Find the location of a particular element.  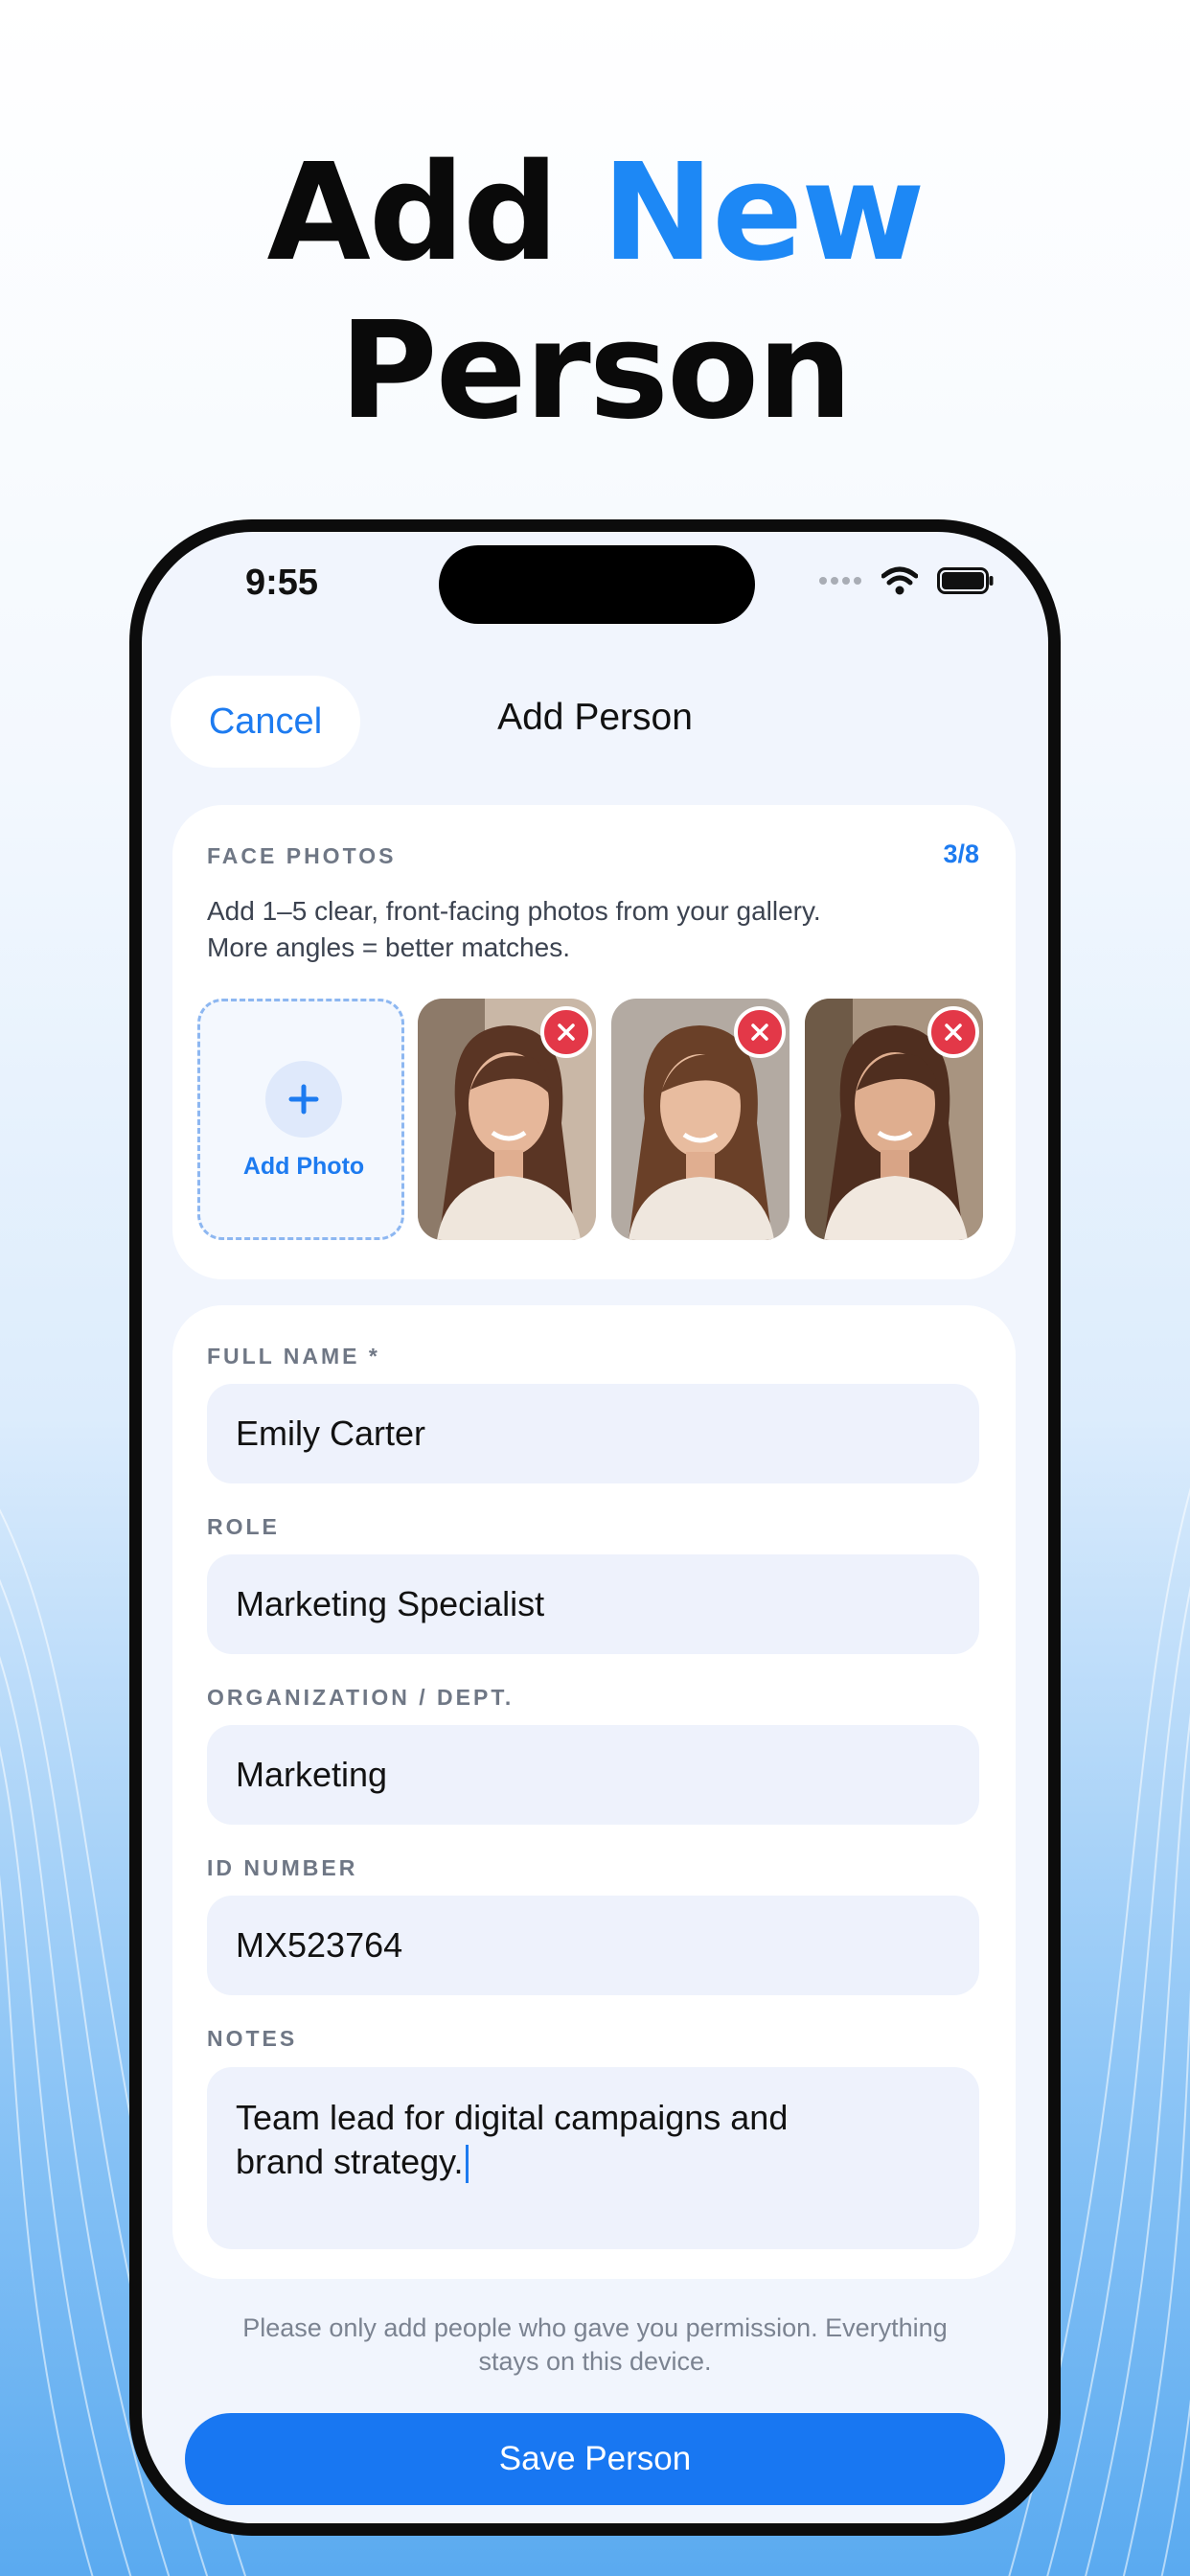

id-number-field: MX523764 is located at coordinates (593, 1945).